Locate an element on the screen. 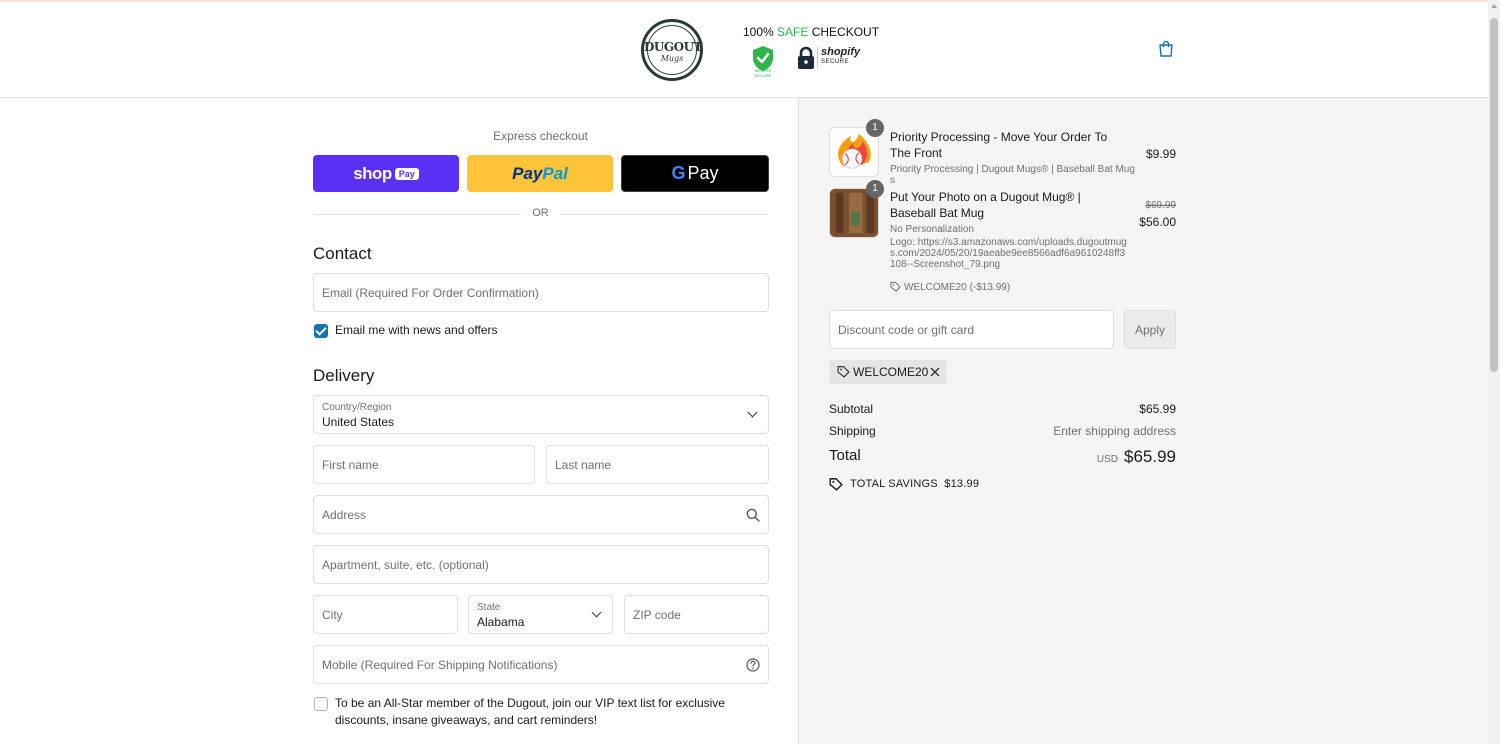 This screenshot has height=744, width=1500. shoppay-pill: Pay is located at coordinates (406, 173).